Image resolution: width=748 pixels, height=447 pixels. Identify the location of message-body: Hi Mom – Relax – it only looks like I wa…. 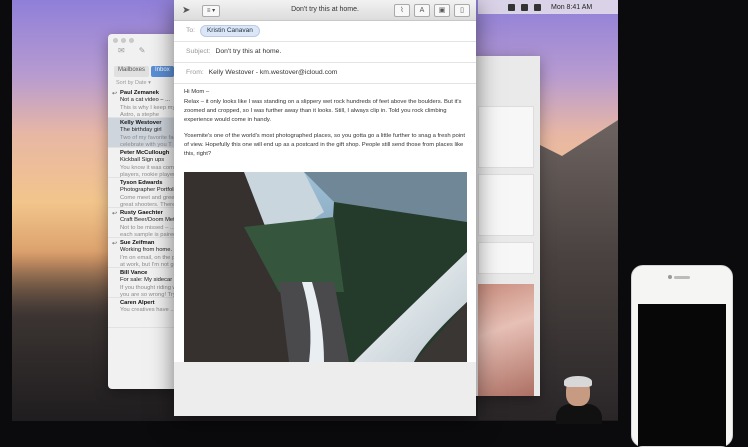
(325, 121).